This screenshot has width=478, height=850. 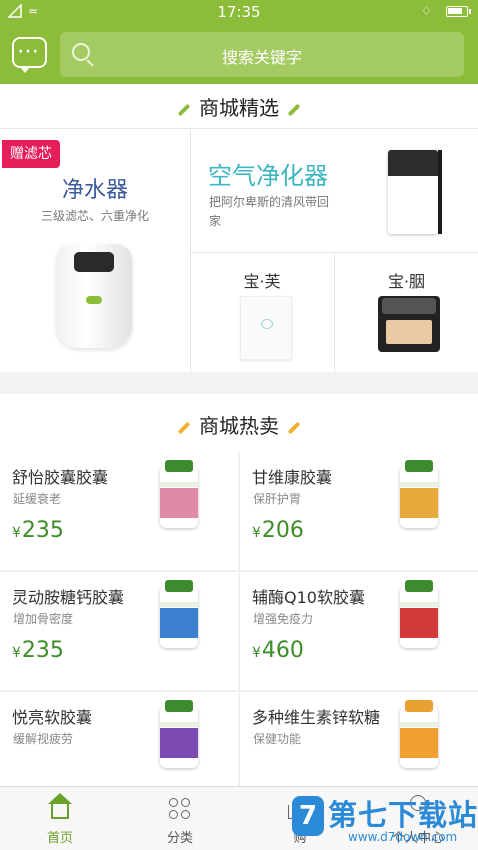 I want to click on baoyan-title: 宝·胭, so click(x=406, y=281).